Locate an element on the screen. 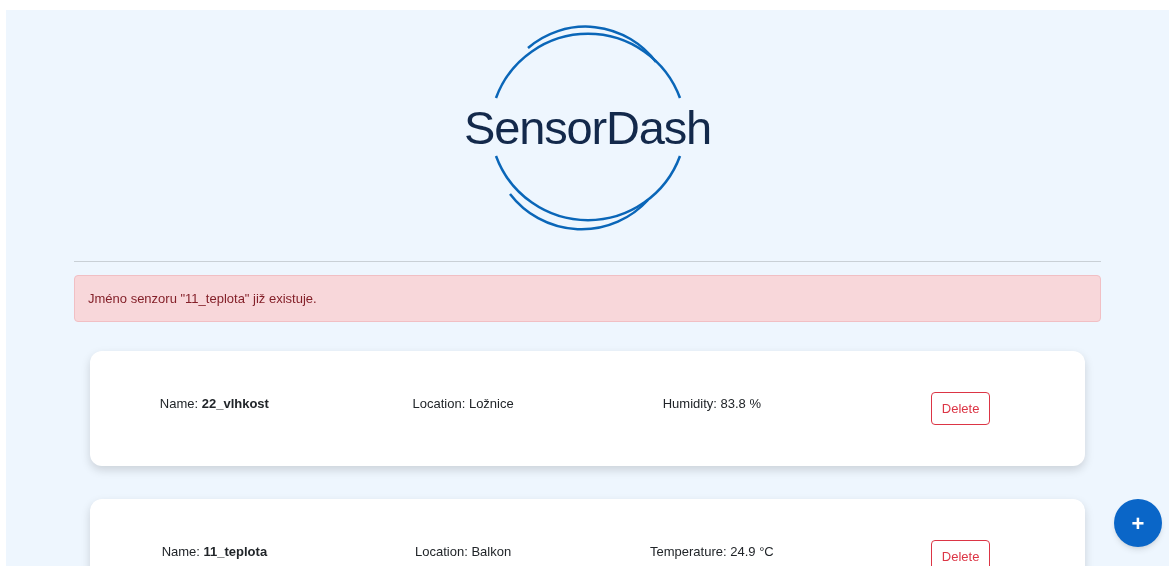 The height and width of the screenshot is (566, 1169). sensor-location: Location: Balkon is located at coordinates (463, 551).